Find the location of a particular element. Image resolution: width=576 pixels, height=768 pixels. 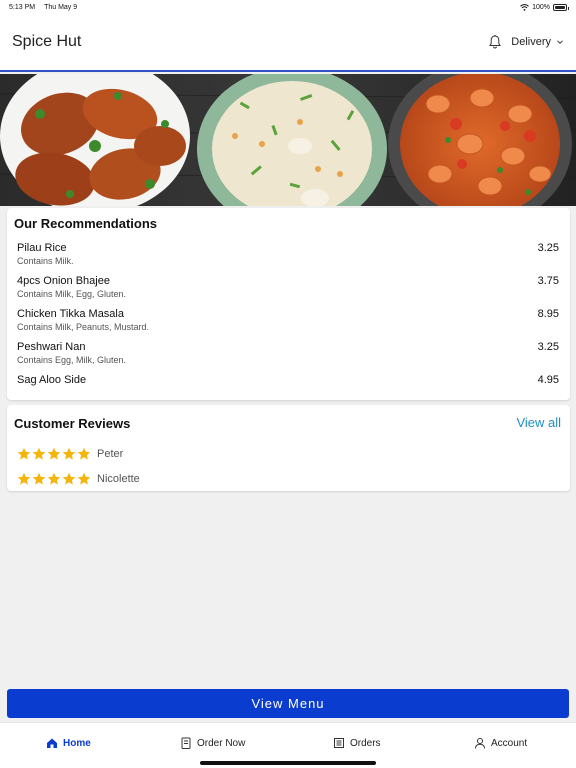

nav-orders: Orders is located at coordinates (357, 743).